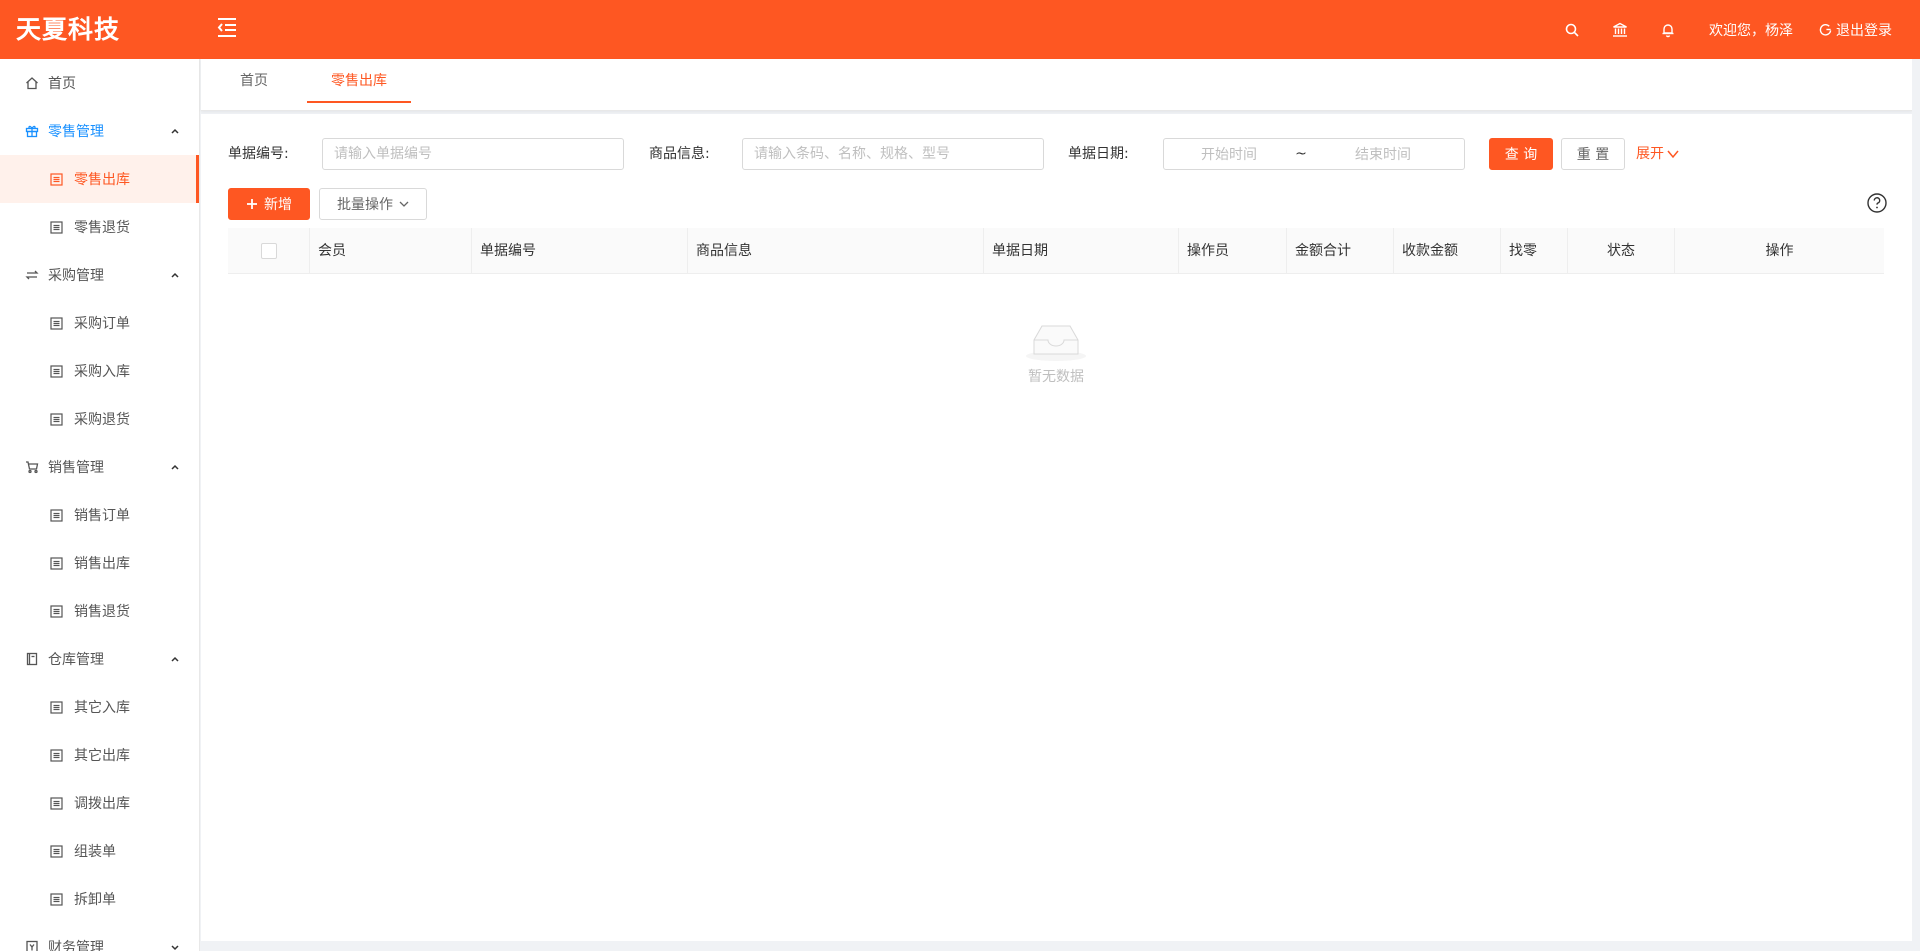 Image resolution: width=1920 pixels, height=951 pixels. I want to click on page-scrollbar, so click(1916, 505).